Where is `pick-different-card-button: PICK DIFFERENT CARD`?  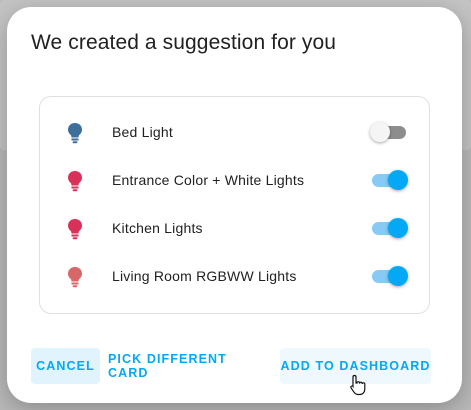 pick-different-card-button: PICK DIFFERENT CARD is located at coordinates (189, 366).